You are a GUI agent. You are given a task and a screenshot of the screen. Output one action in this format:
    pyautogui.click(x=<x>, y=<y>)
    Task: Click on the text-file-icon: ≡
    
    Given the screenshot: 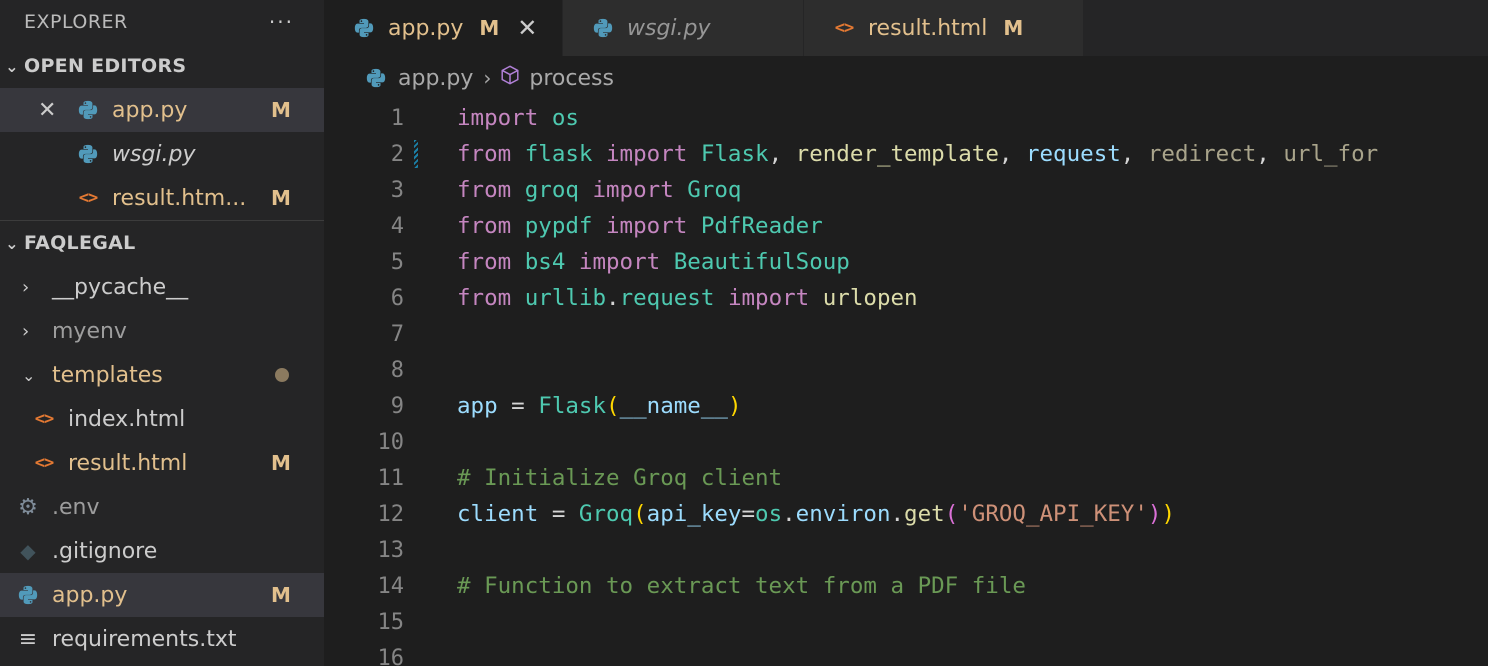 What is the action you would take?
    pyautogui.click(x=28, y=639)
    